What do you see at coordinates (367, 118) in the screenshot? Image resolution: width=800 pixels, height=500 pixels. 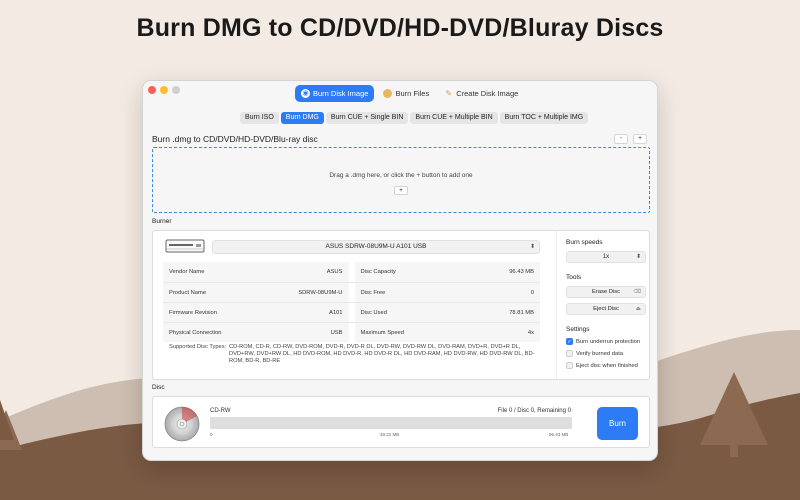 I see `subtab-cue-single-bin: Burn CUE + Single BIN` at bounding box center [367, 118].